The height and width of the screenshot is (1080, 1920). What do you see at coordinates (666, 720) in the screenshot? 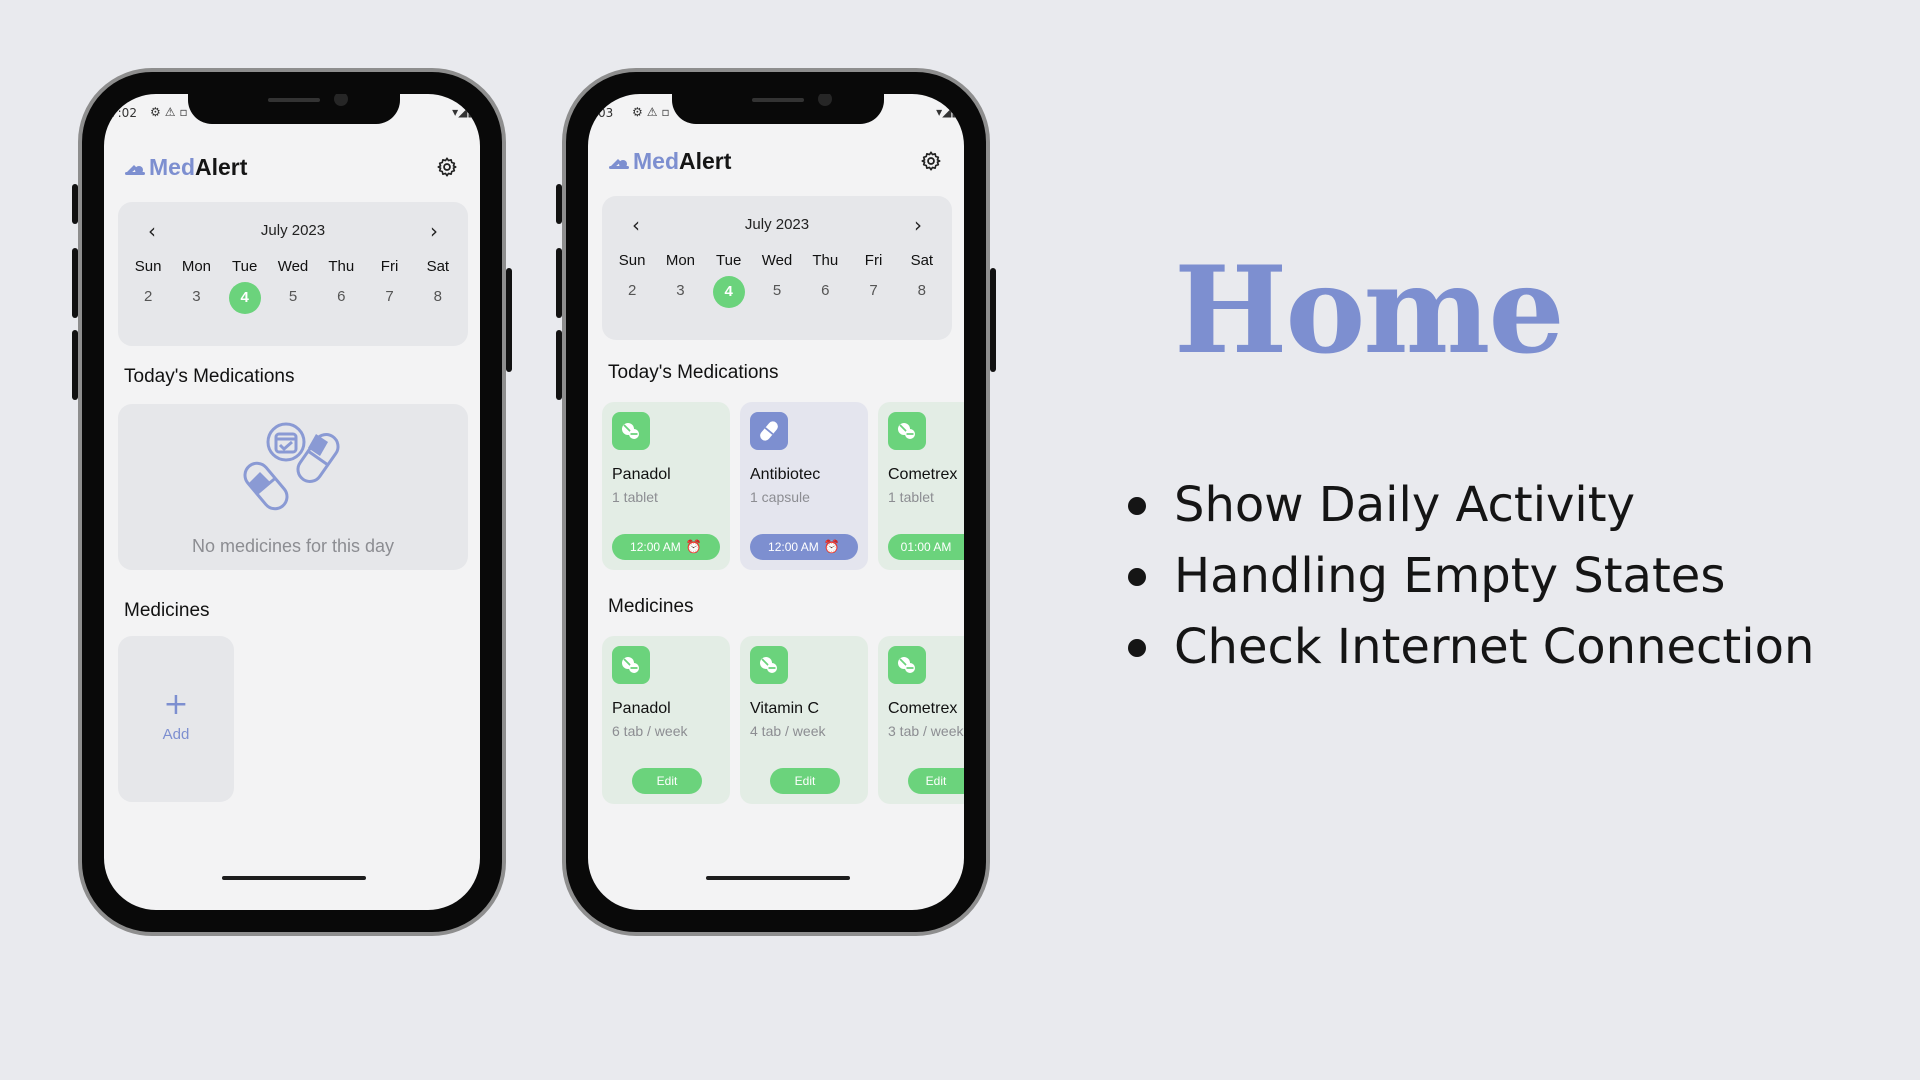
I see `medicine-card: Panadol 6 tab / week Edit` at bounding box center [666, 720].